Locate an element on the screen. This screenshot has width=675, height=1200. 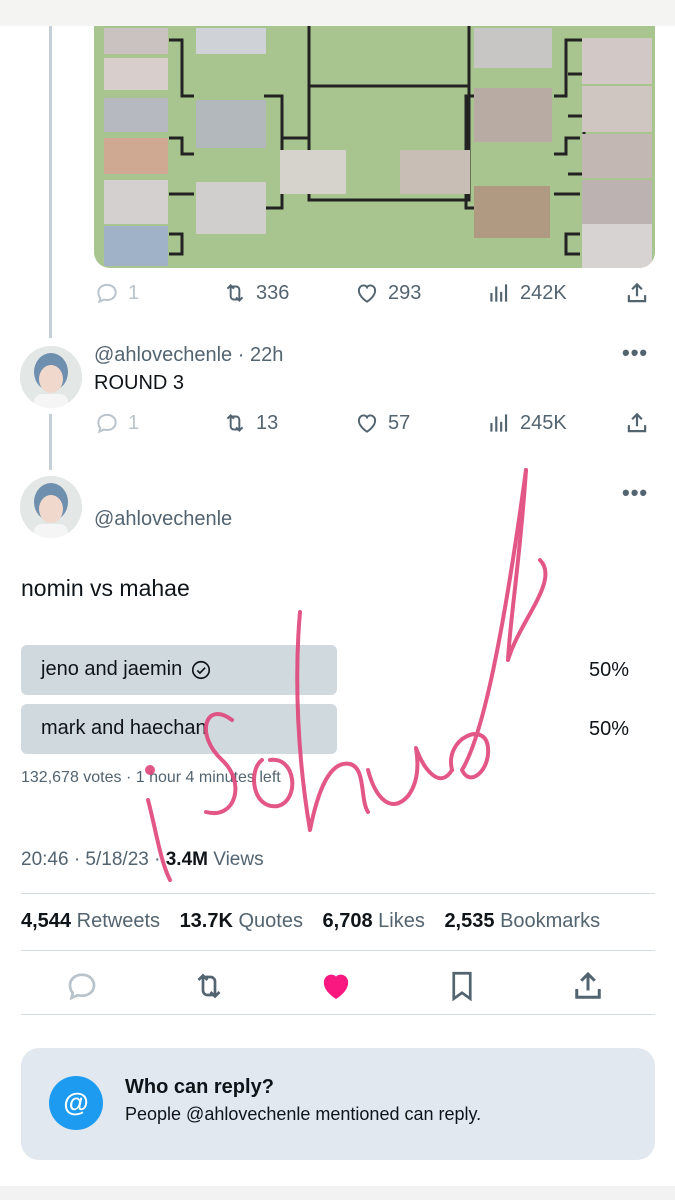
top-status-bar is located at coordinates (337, 13).